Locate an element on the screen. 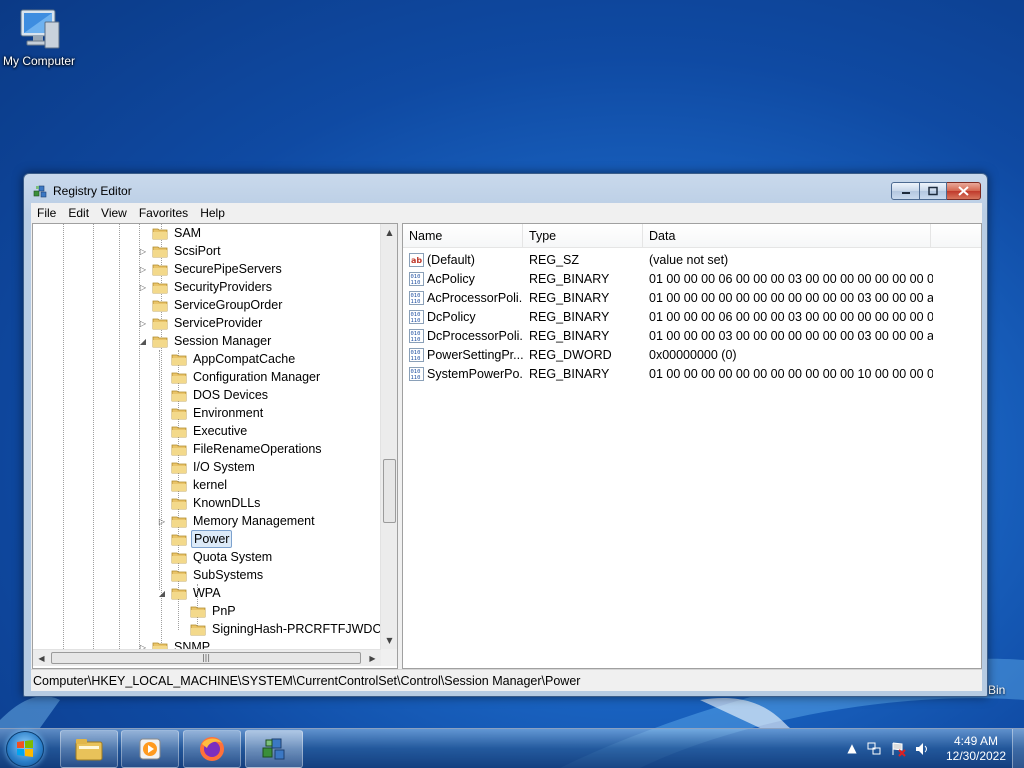 This screenshot has height=768, width=1024. tree-node: I/O System is located at coordinates (206, 467).